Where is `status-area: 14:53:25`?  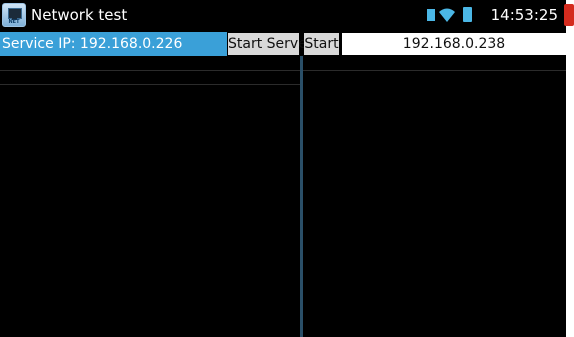
status-area: 14:53:25 is located at coordinates (466, 16).